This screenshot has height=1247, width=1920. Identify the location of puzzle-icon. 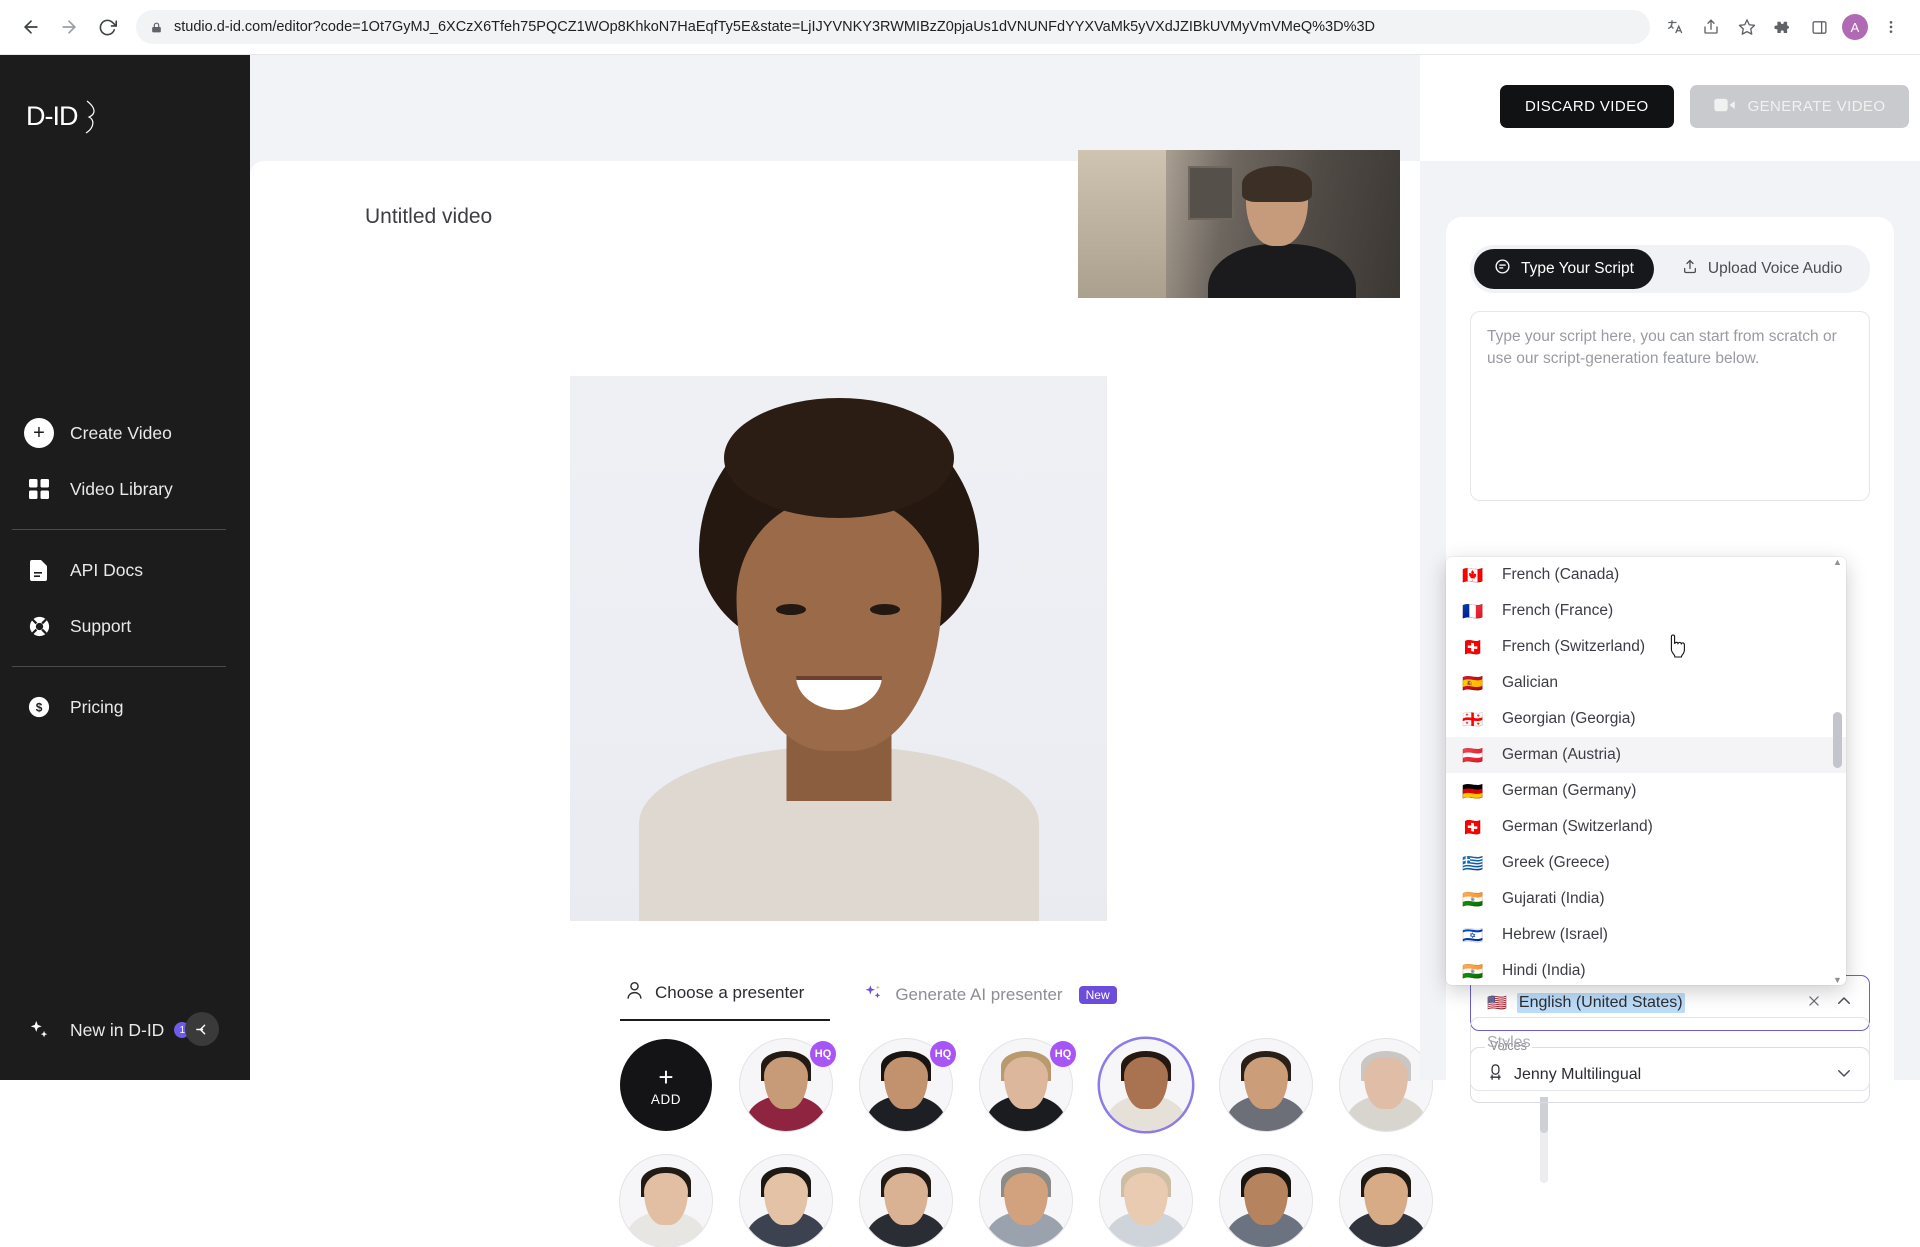
(1783, 27).